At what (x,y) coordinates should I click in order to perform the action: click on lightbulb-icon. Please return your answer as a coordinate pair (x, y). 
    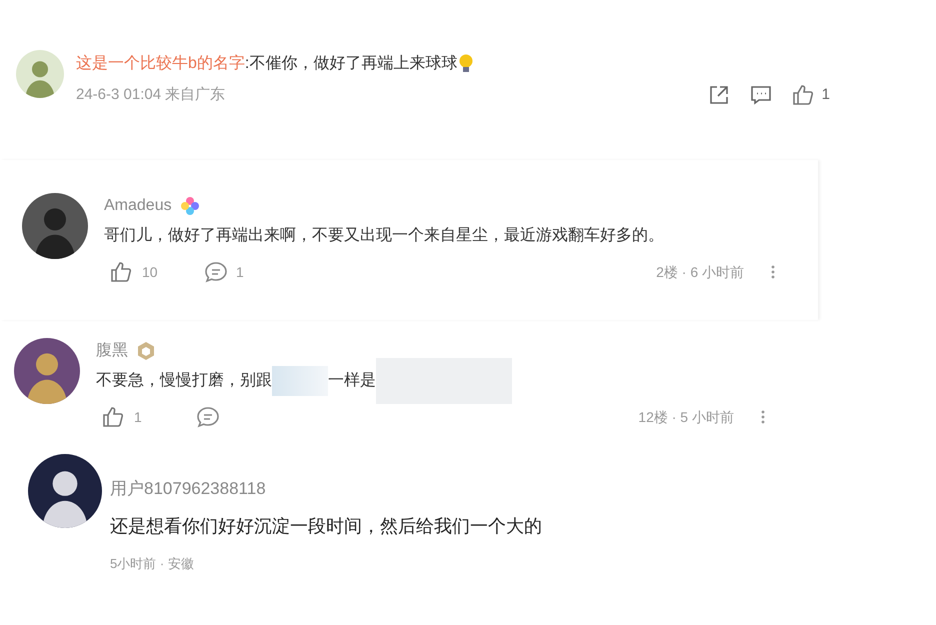
    Looking at the image, I should click on (466, 64).